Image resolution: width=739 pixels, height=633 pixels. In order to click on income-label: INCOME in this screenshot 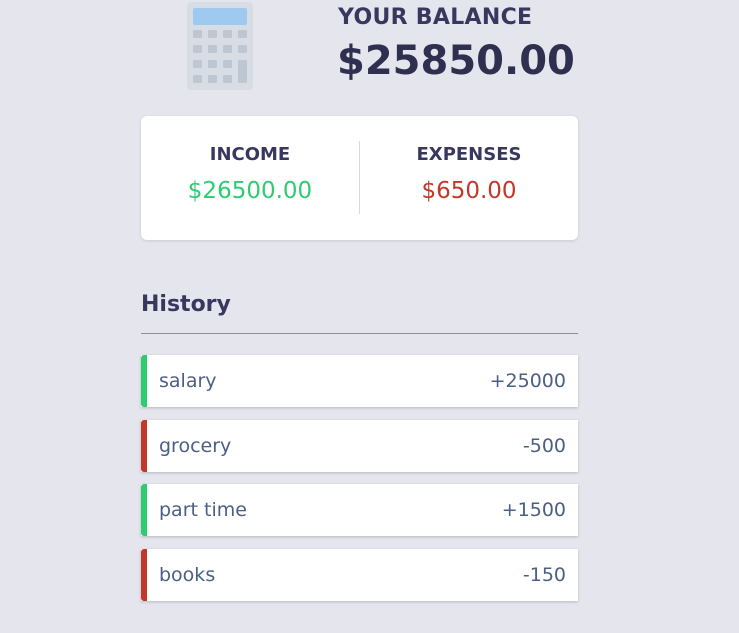, I will do `click(250, 154)`.